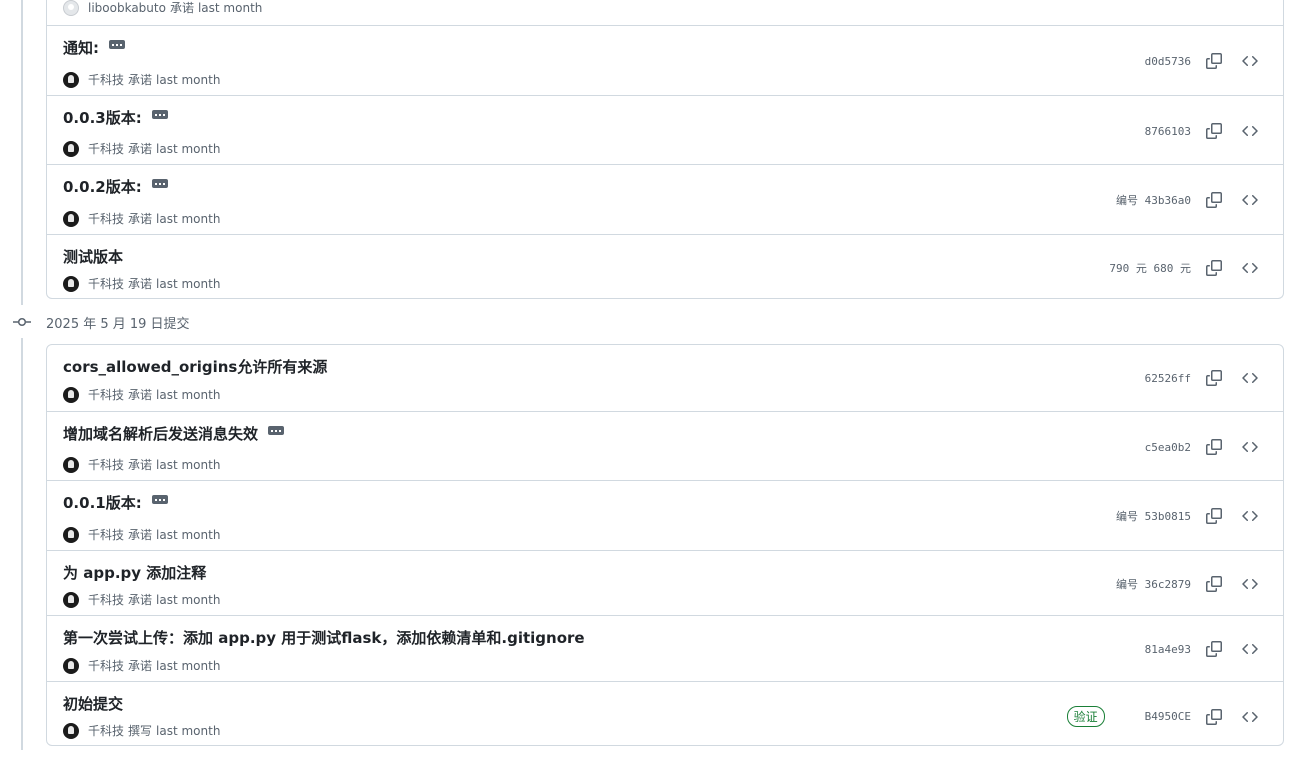 This screenshot has height=767, width=1305. I want to click on commit-title: 增加域名解析后发送消息失效, so click(160, 433).